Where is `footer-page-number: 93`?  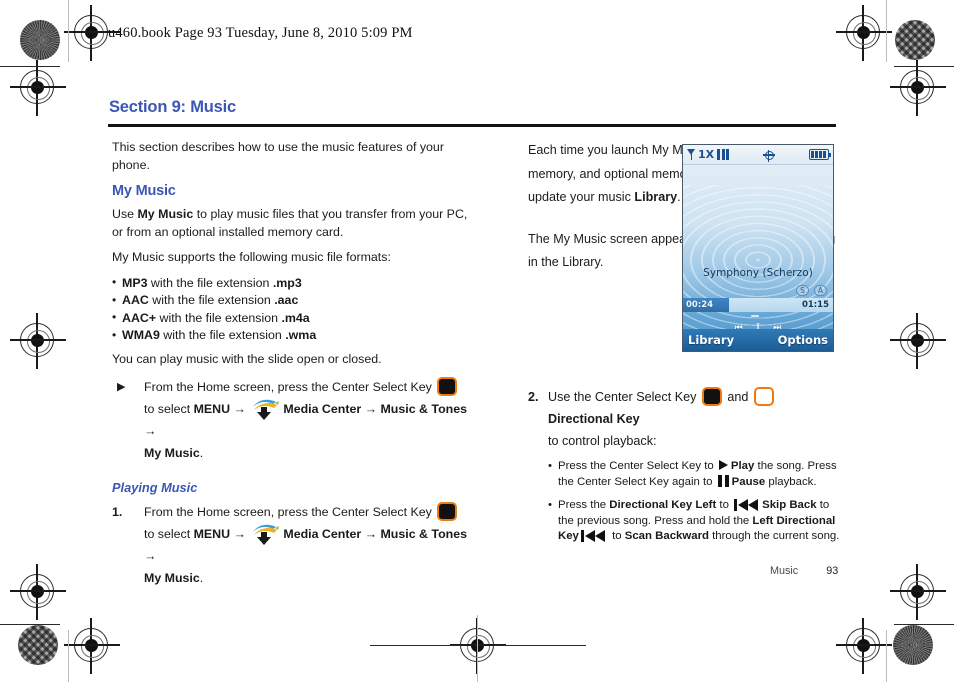 footer-page-number: 93 is located at coordinates (832, 571).